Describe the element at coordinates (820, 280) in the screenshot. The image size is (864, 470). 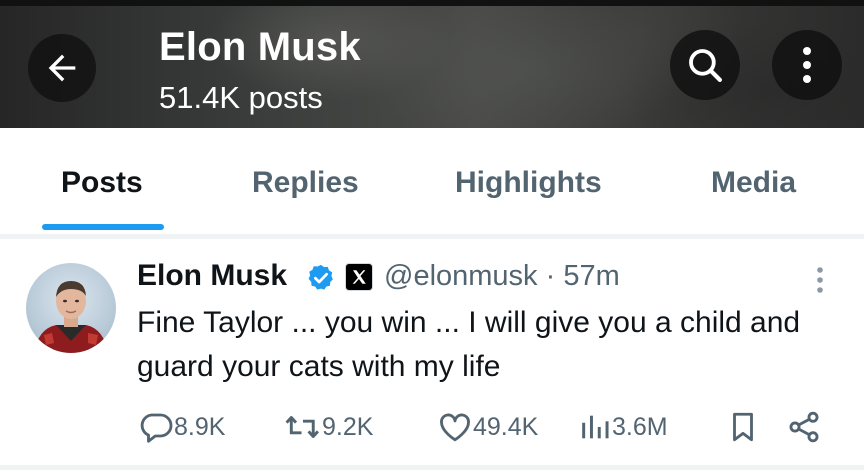
I see `tweet-more-icon` at that location.